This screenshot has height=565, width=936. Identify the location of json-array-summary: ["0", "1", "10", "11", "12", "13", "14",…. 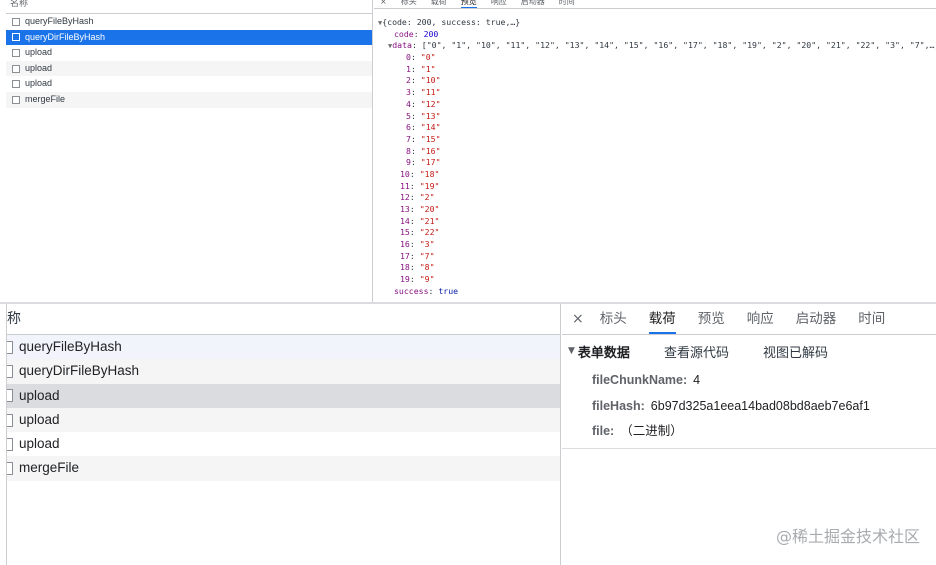
(678, 45).